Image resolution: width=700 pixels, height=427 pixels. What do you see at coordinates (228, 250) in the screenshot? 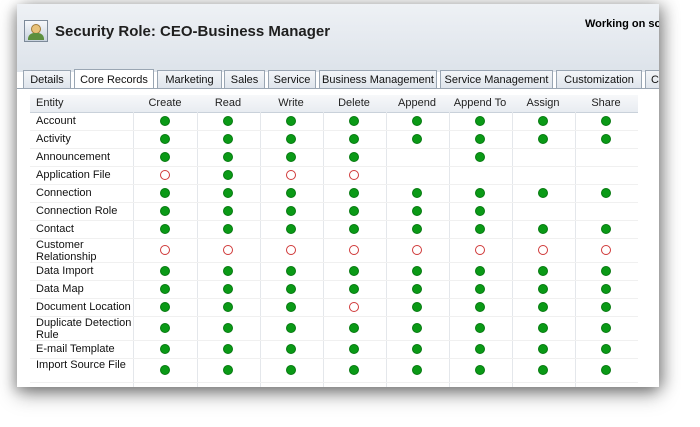
I see `no-access-indicator-read` at bounding box center [228, 250].